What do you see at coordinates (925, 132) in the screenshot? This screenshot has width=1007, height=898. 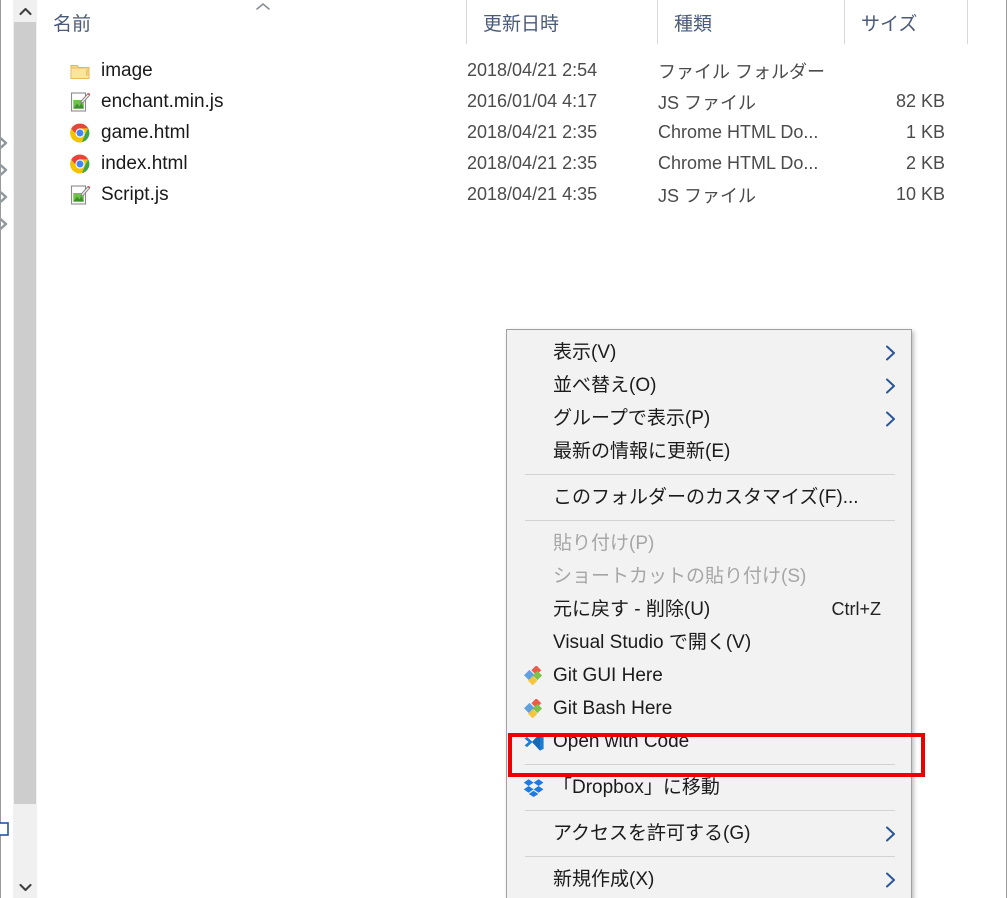 I see `file-size-label: 1 KB` at bounding box center [925, 132].